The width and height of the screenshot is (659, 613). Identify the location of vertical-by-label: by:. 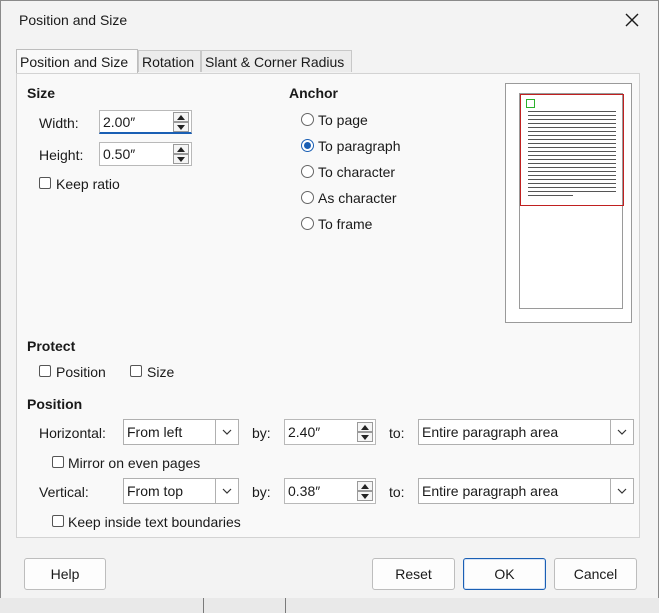
(261, 492).